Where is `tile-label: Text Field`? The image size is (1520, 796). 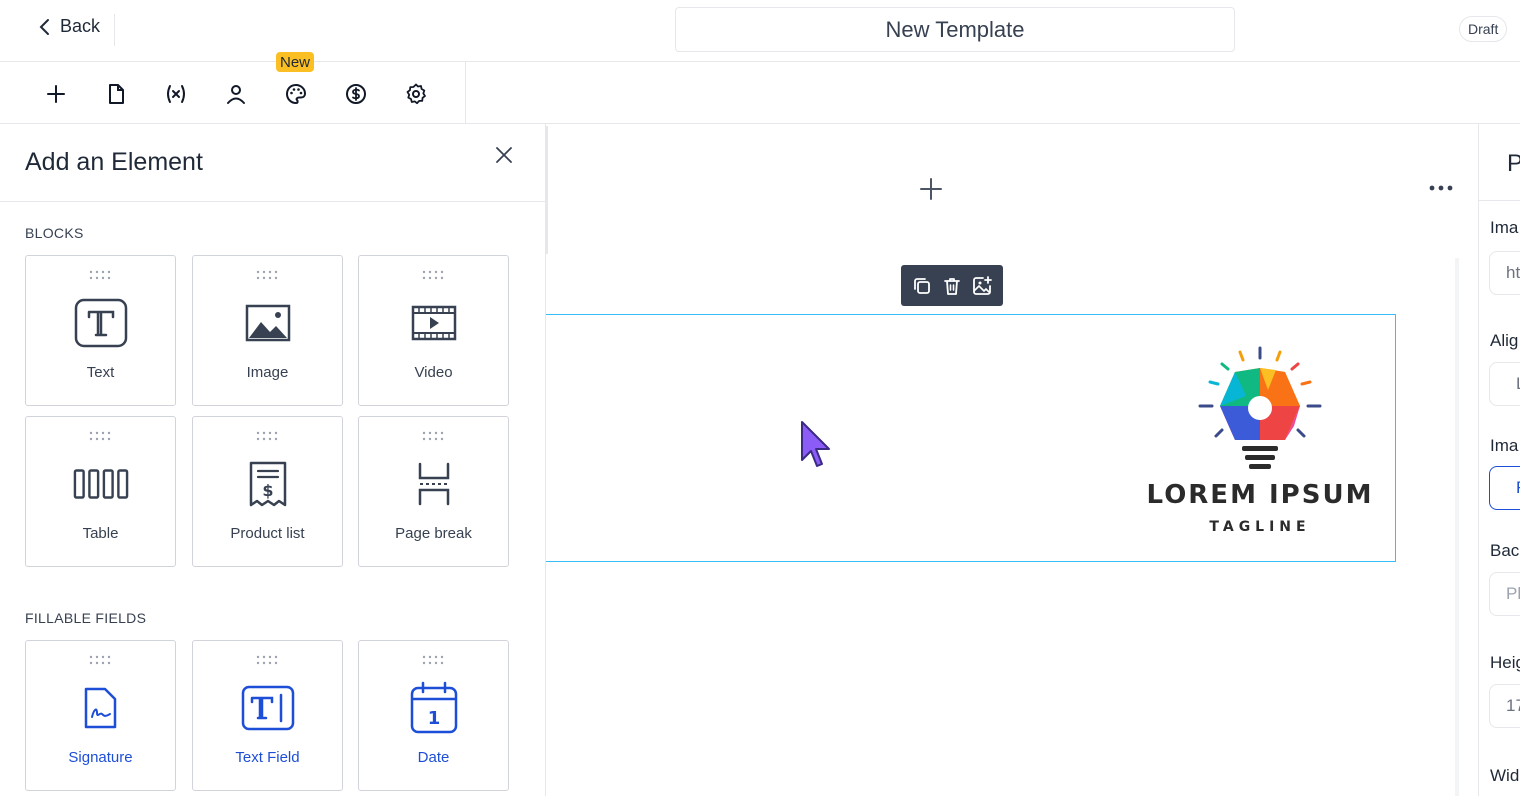
tile-label: Text Field is located at coordinates (267, 757).